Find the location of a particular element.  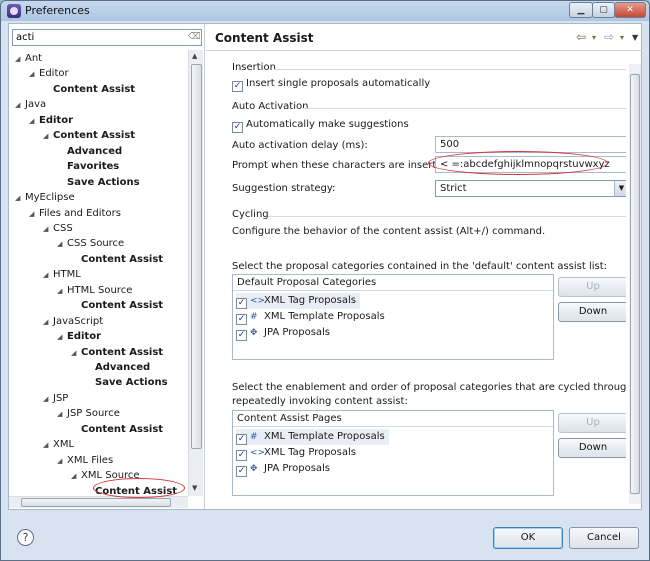

tree-item: ◢ Files and Editors is located at coordinates (75, 213).